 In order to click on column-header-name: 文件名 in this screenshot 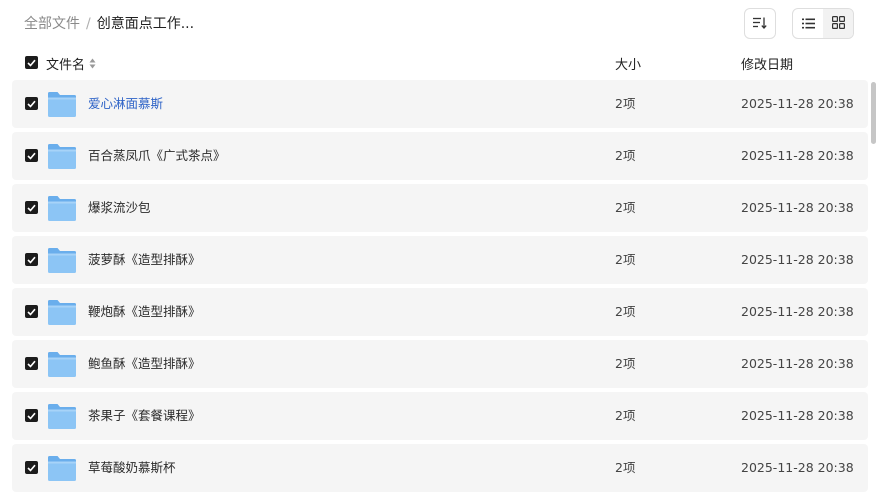, I will do `click(71, 63)`.